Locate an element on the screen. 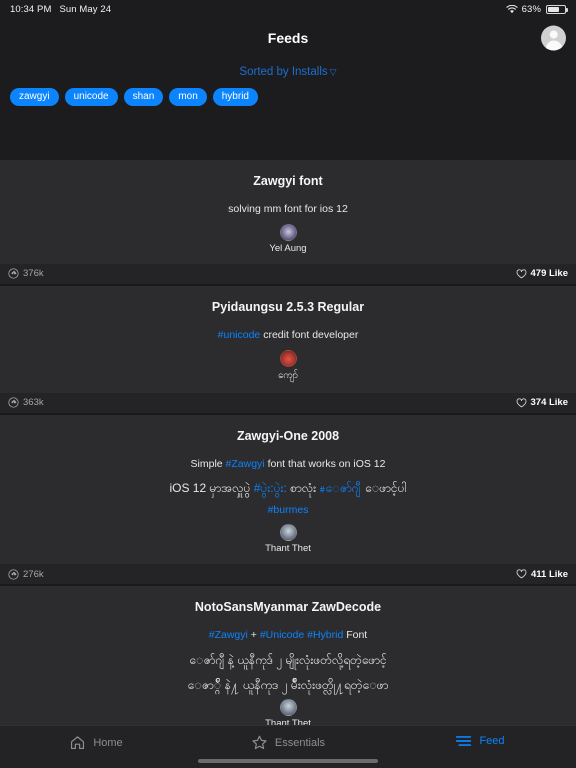 The width and height of the screenshot is (576, 768). tab-essentials: Essentials is located at coordinates (288, 738).